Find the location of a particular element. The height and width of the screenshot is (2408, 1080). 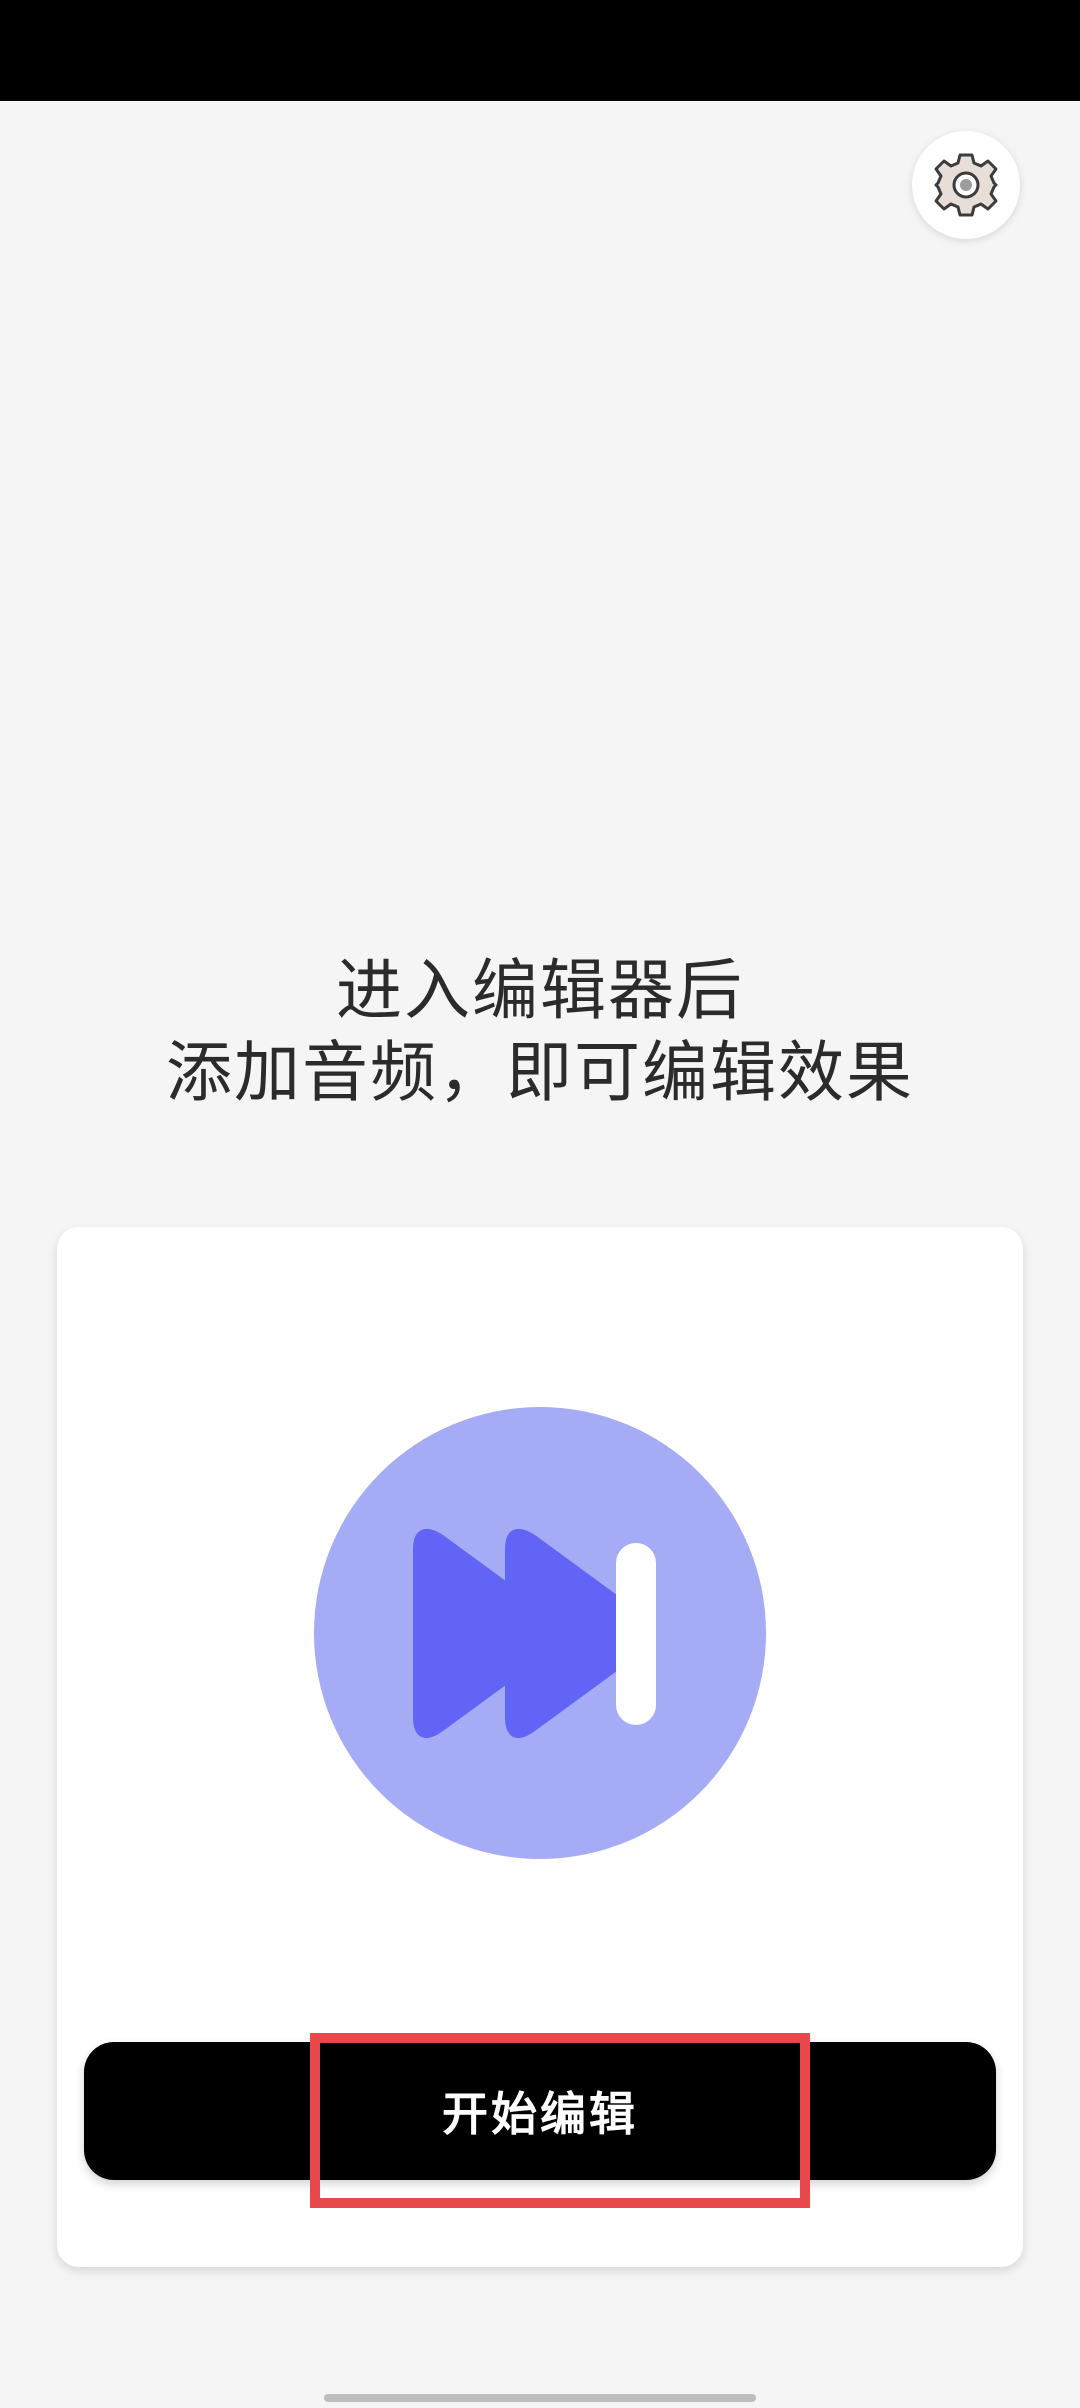

home-indicator is located at coordinates (540, 2398).